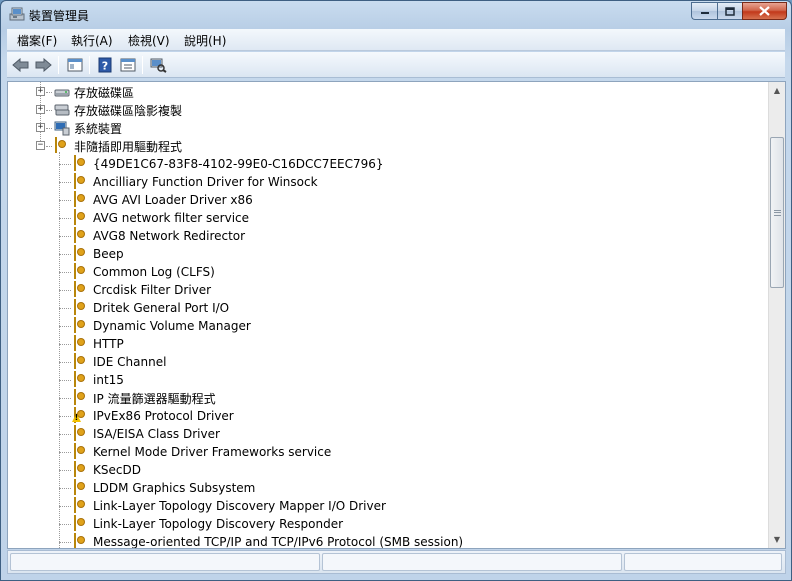 This screenshot has height=581, width=792. Describe the element at coordinates (92, 40) in the screenshot. I see `menu-action: 執行(A)` at that location.